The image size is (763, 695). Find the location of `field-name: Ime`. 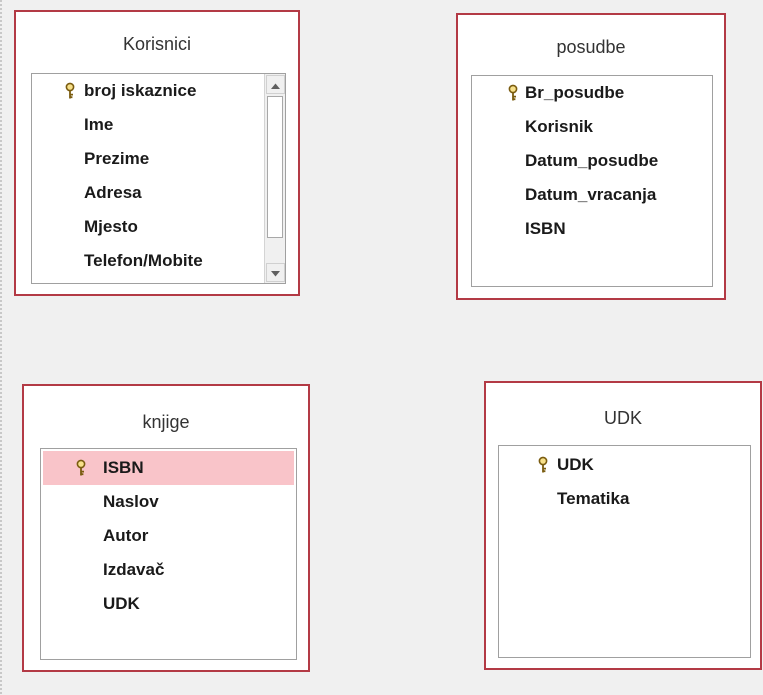

field-name: Ime is located at coordinates (99, 124).